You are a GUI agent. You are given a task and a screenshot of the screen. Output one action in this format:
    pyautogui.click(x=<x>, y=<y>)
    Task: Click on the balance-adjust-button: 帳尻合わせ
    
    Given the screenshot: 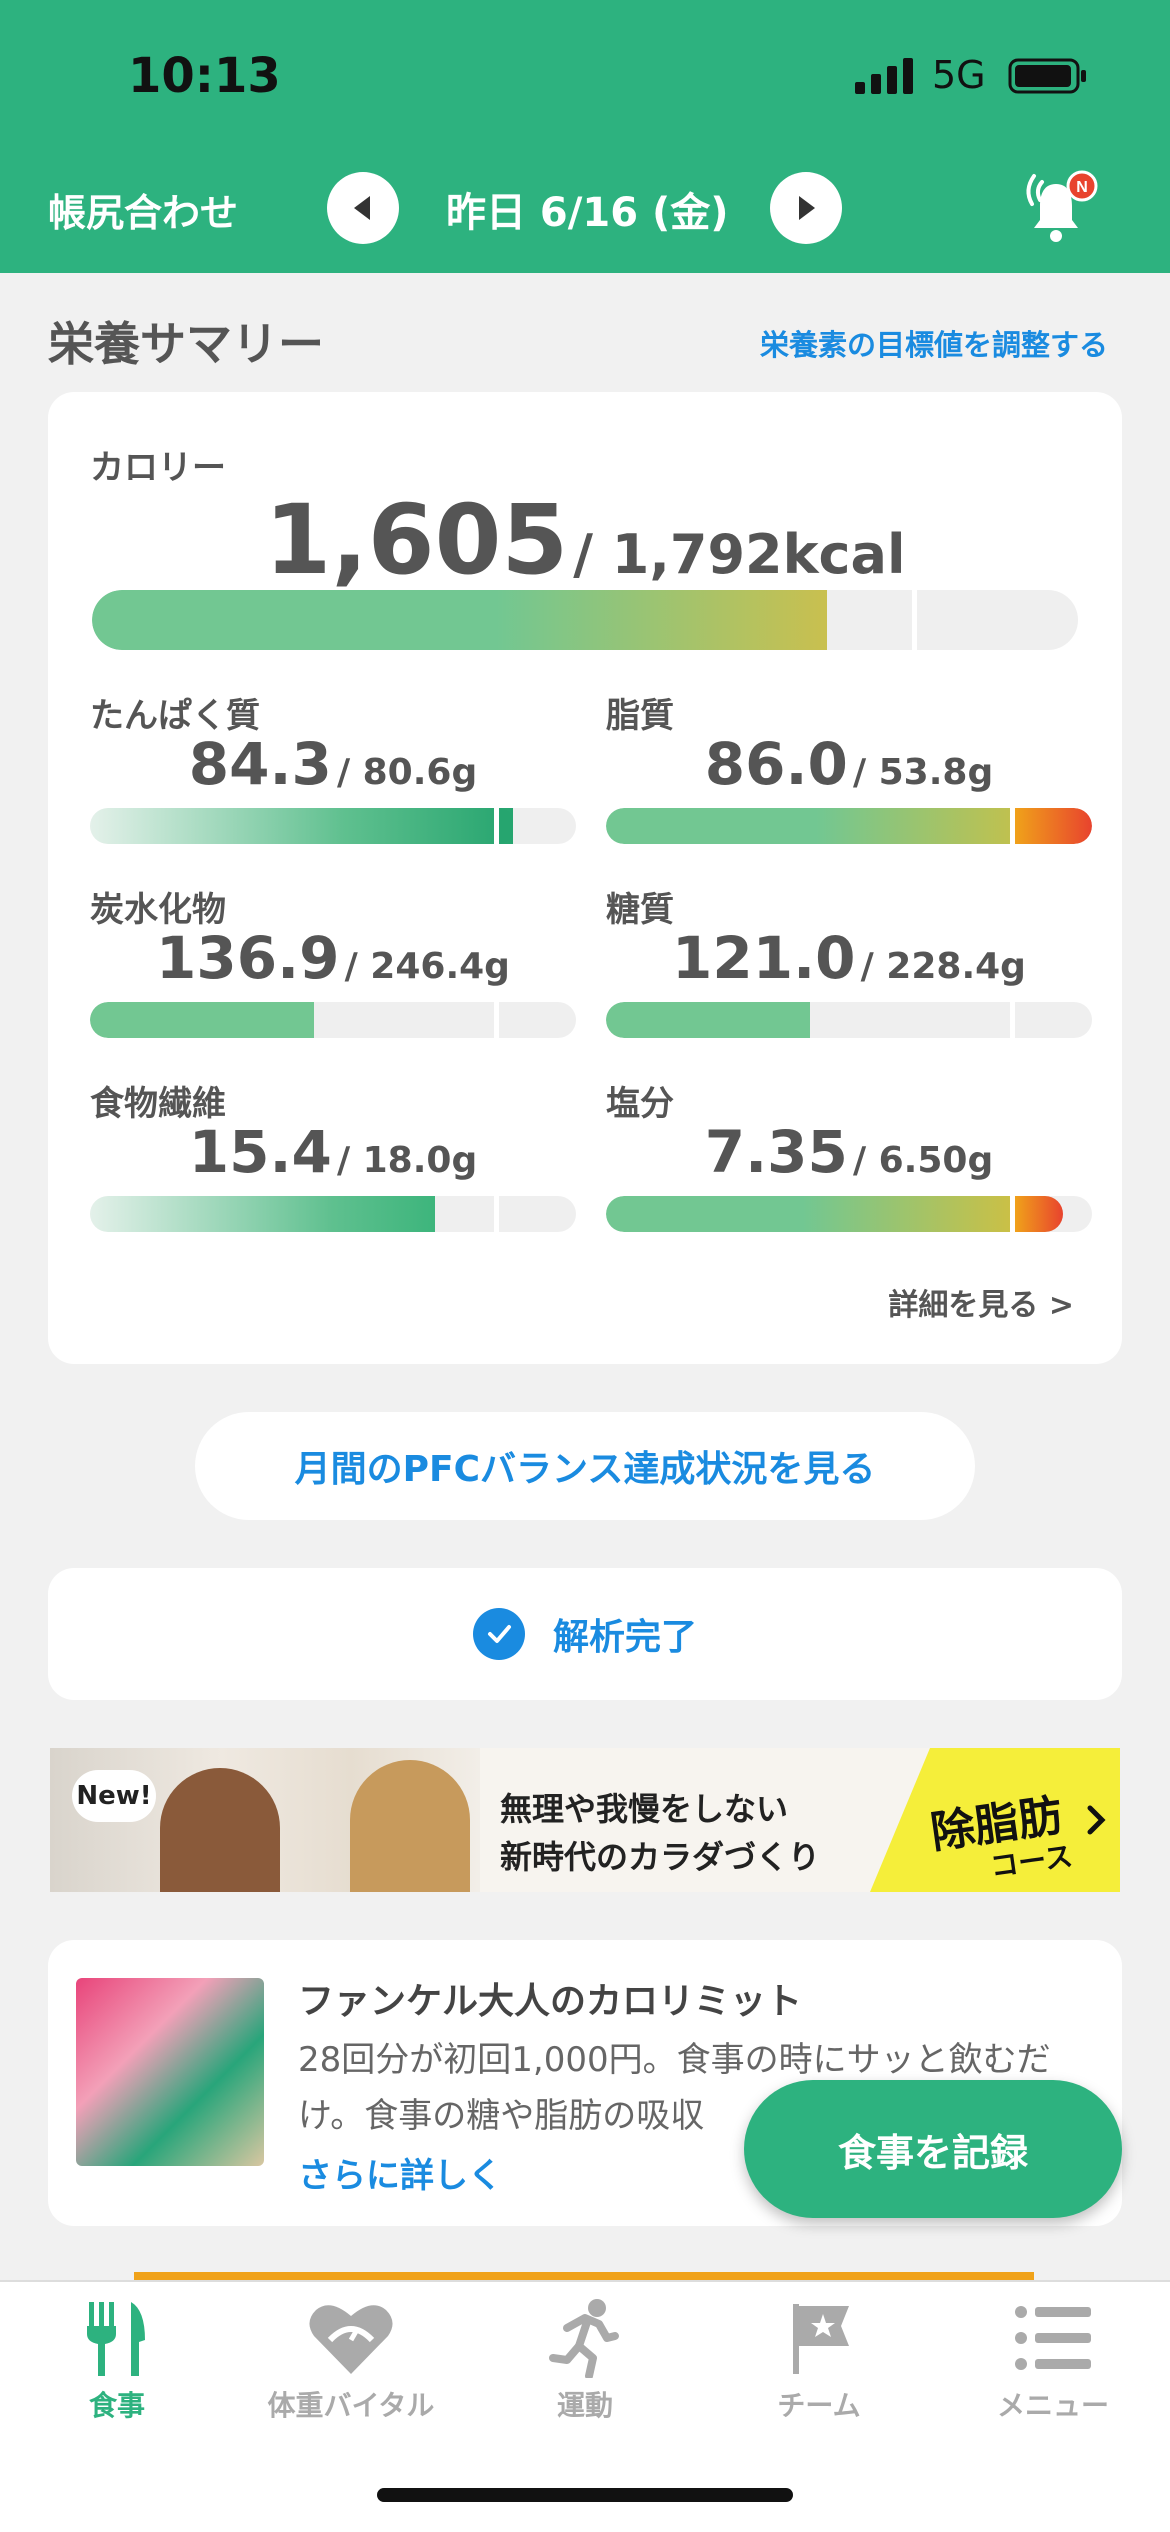 What is the action you would take?
    pyautogui.click(x=143, y=209)
    